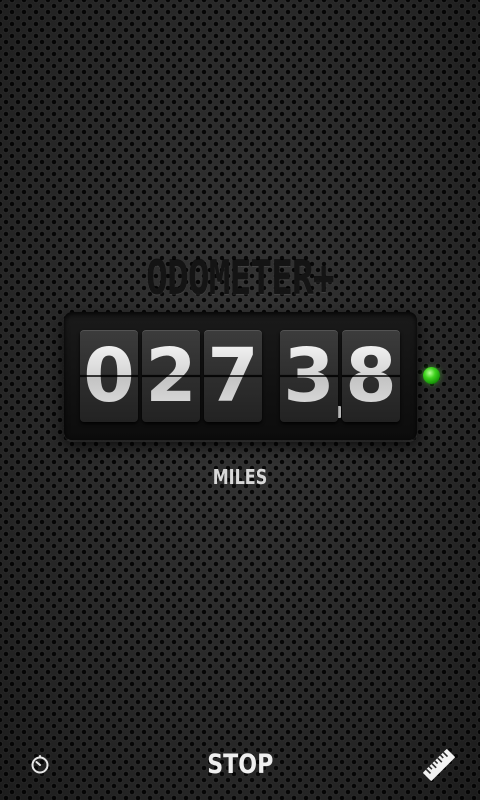 The image size is (480, 800). I want to click on odometer-display: 0 2 7 3 8, so click(240, 376).